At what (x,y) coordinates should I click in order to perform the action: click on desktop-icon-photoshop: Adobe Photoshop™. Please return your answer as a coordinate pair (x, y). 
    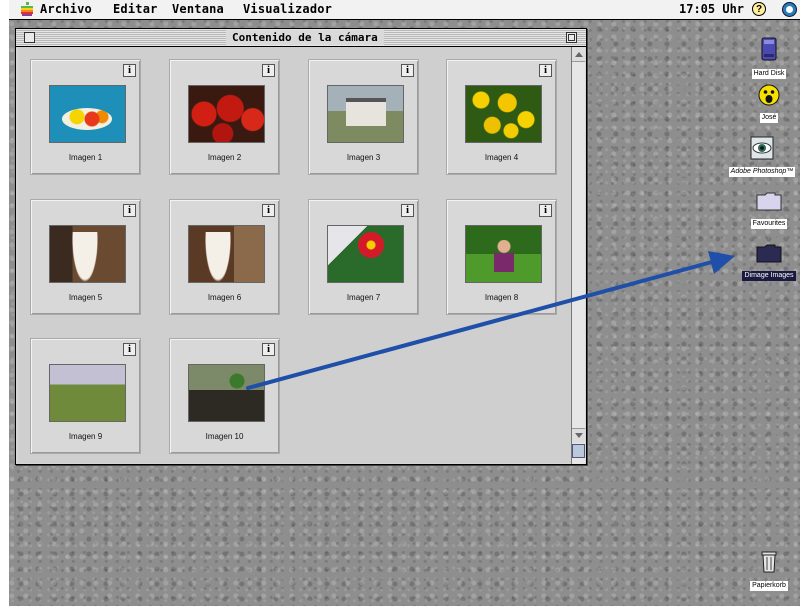
    Looking at the image, I should click on (760, 157).